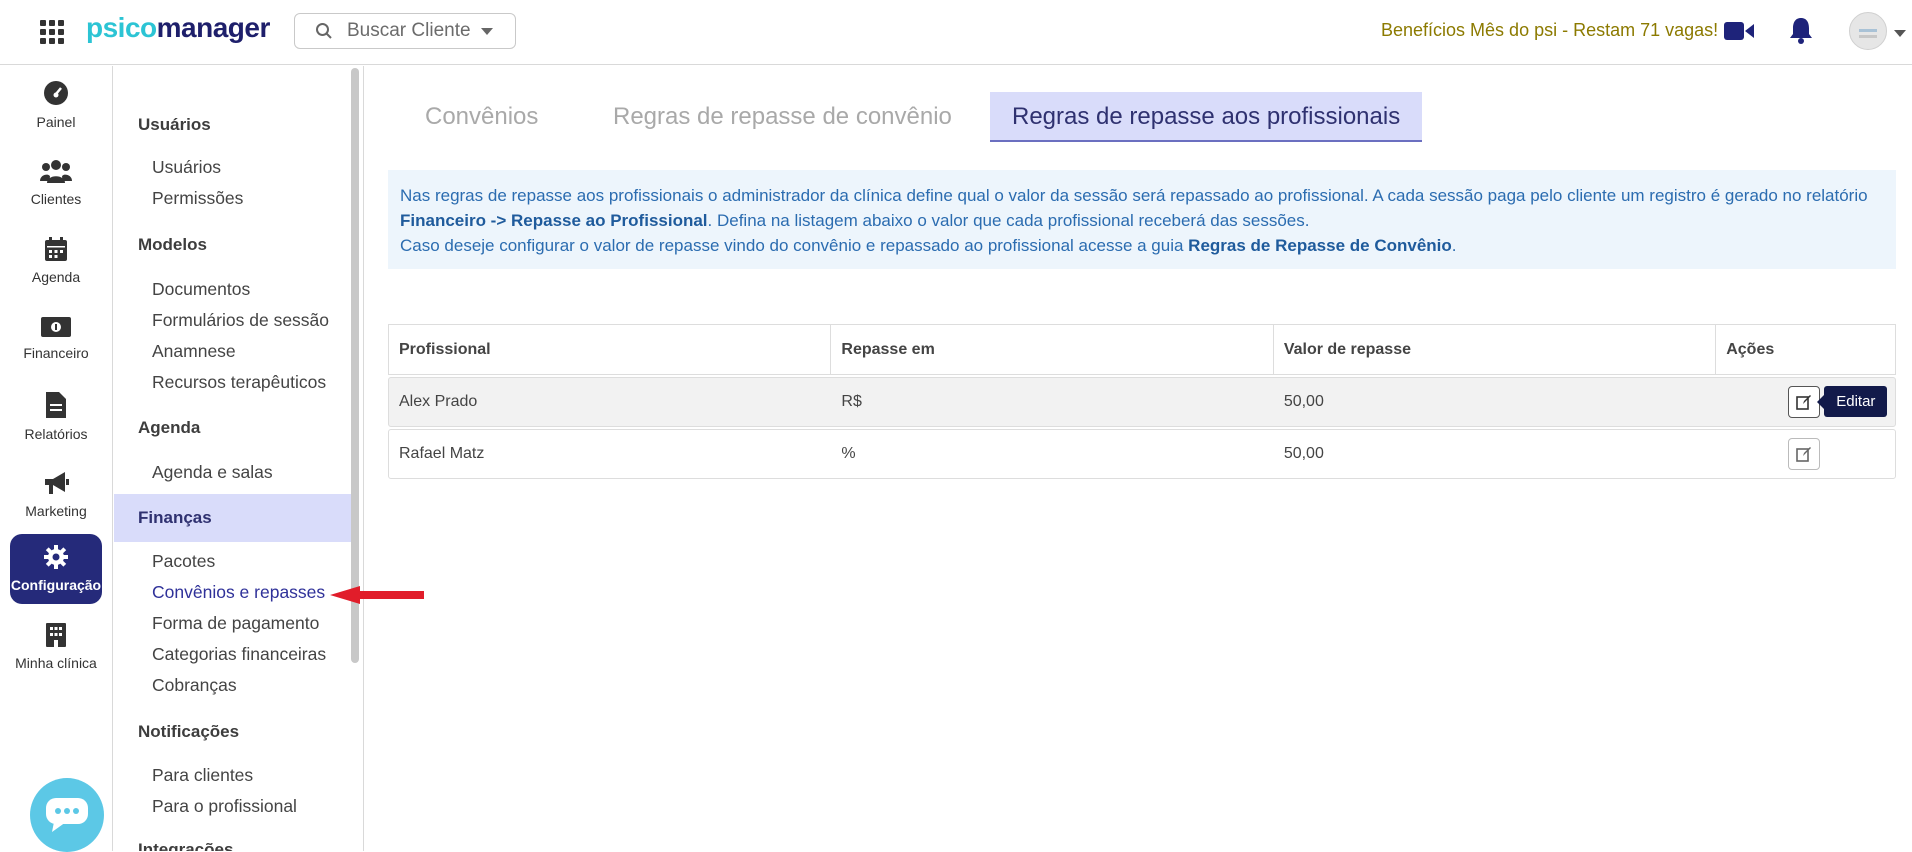 This screenshot has width=1912, height=852. I want to click on cell-profissional: Rafael Matz, so click(442, 453).